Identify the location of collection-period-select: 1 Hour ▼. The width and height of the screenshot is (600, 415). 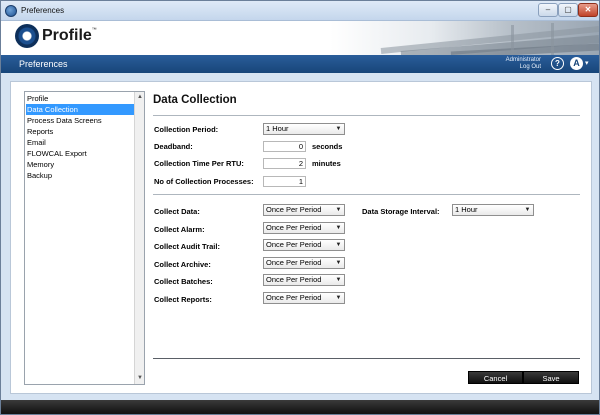
(304, 129).